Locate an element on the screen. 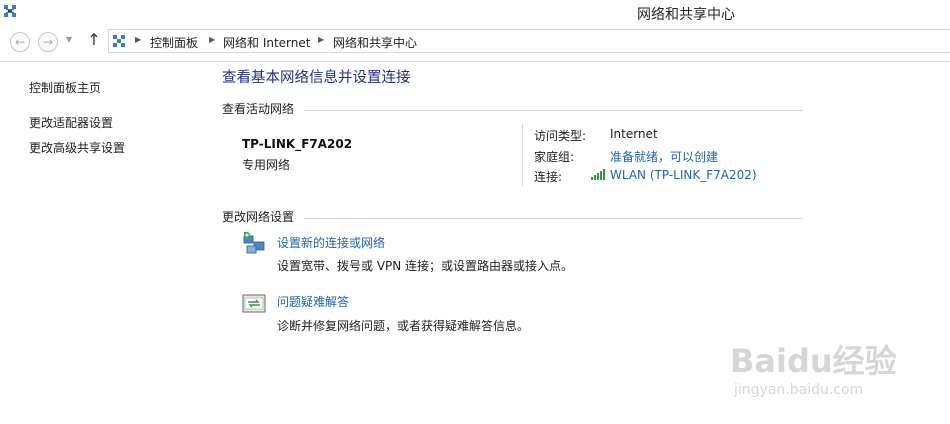  title-bar: 网络和共享中心 is located at coordinates (475, 12).